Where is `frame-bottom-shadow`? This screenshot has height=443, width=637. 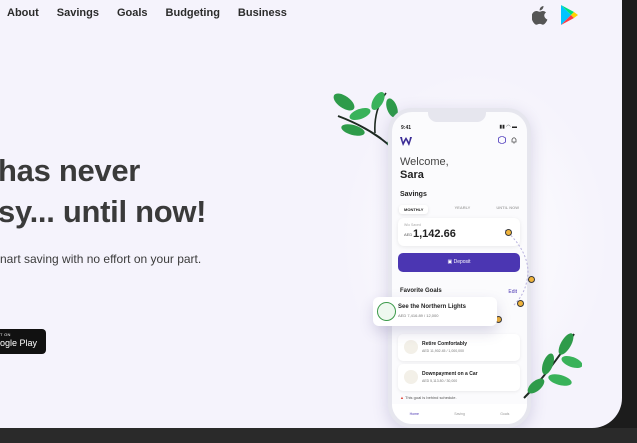
frame-bottom-shadow is located at coordinates (318, 435).